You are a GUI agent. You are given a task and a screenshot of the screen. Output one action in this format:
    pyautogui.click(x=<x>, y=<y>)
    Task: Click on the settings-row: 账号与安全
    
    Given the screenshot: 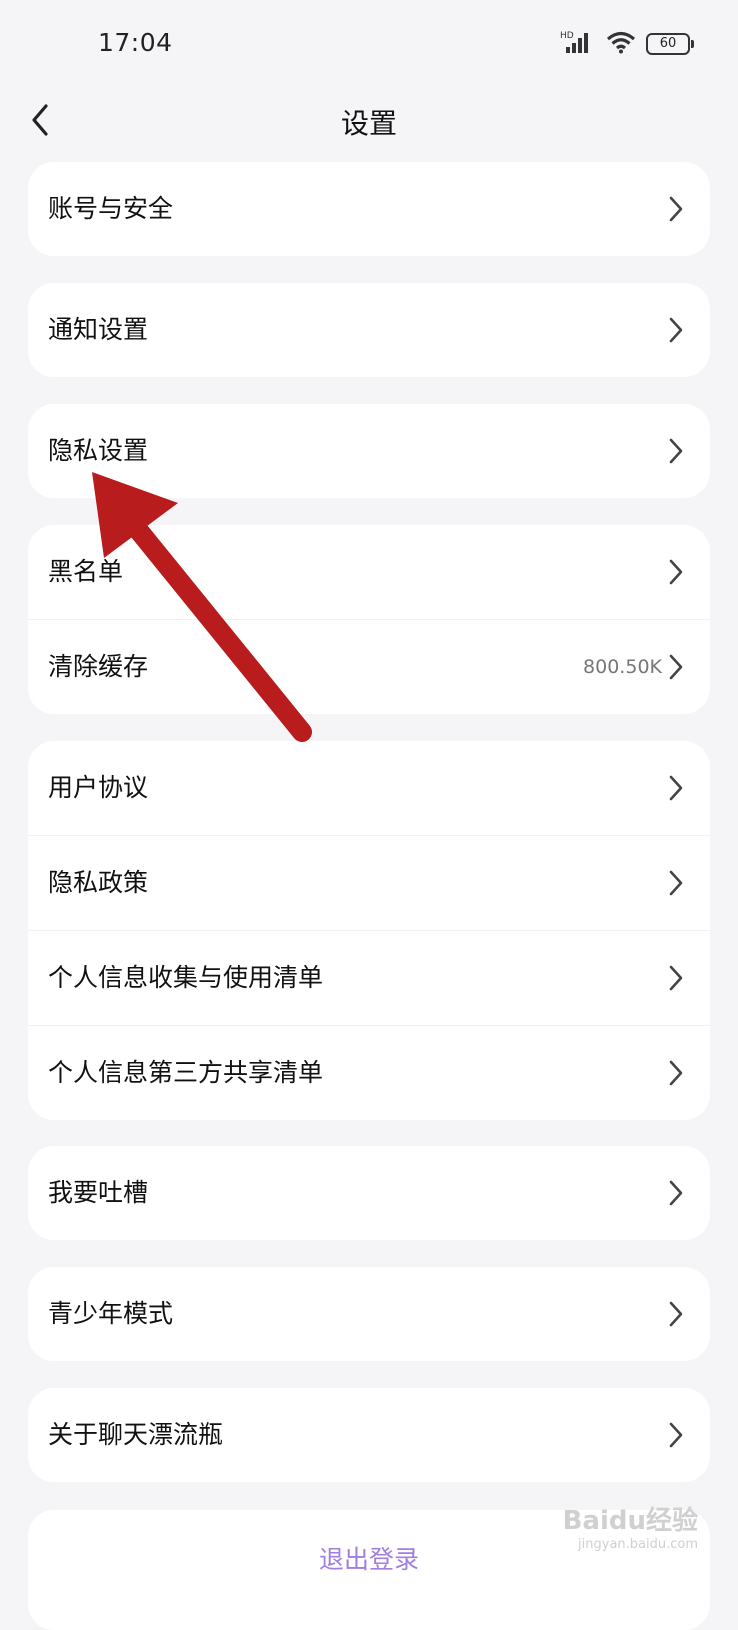 What is the action you would take?
    pyautogui.click(x=369, y=209)
    